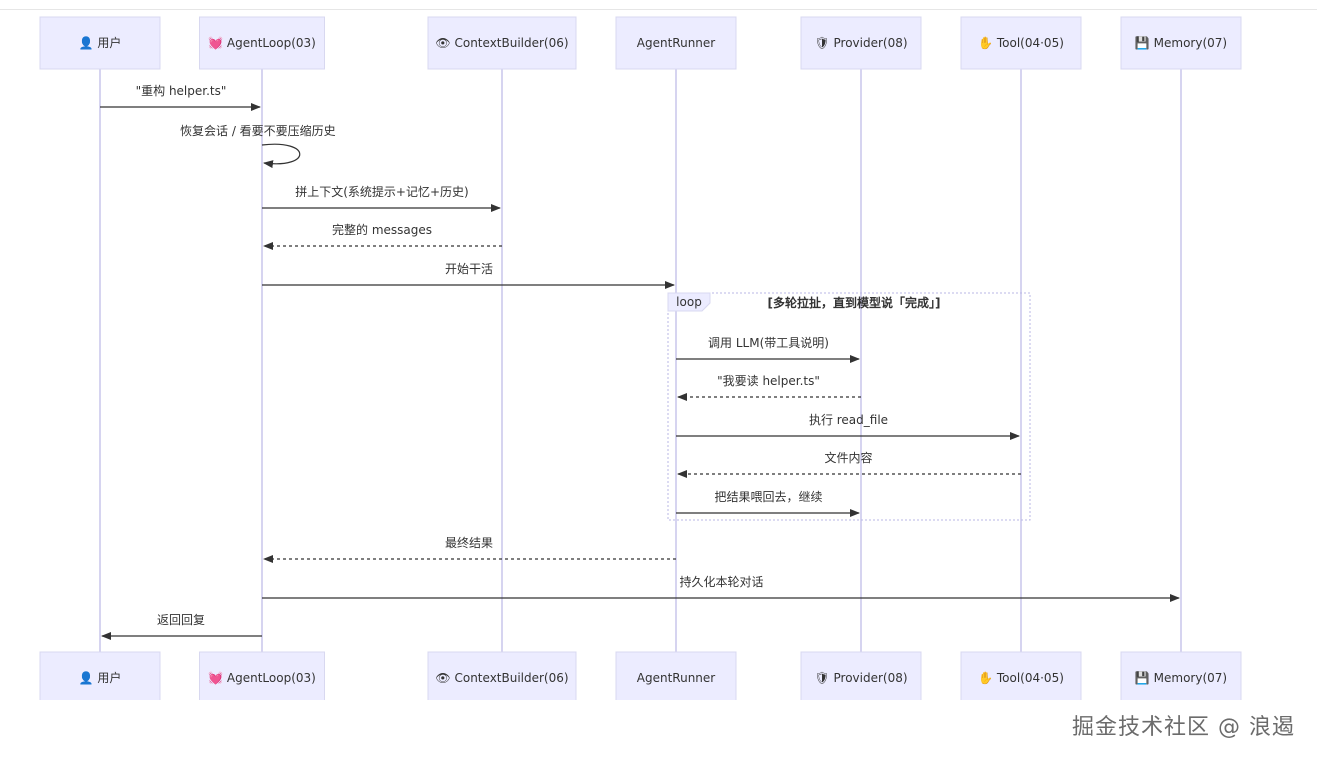 The image size is (1317, 761). I want to click on participant-provider-bottom: 🛡 Provider(08), so click(861, 675).